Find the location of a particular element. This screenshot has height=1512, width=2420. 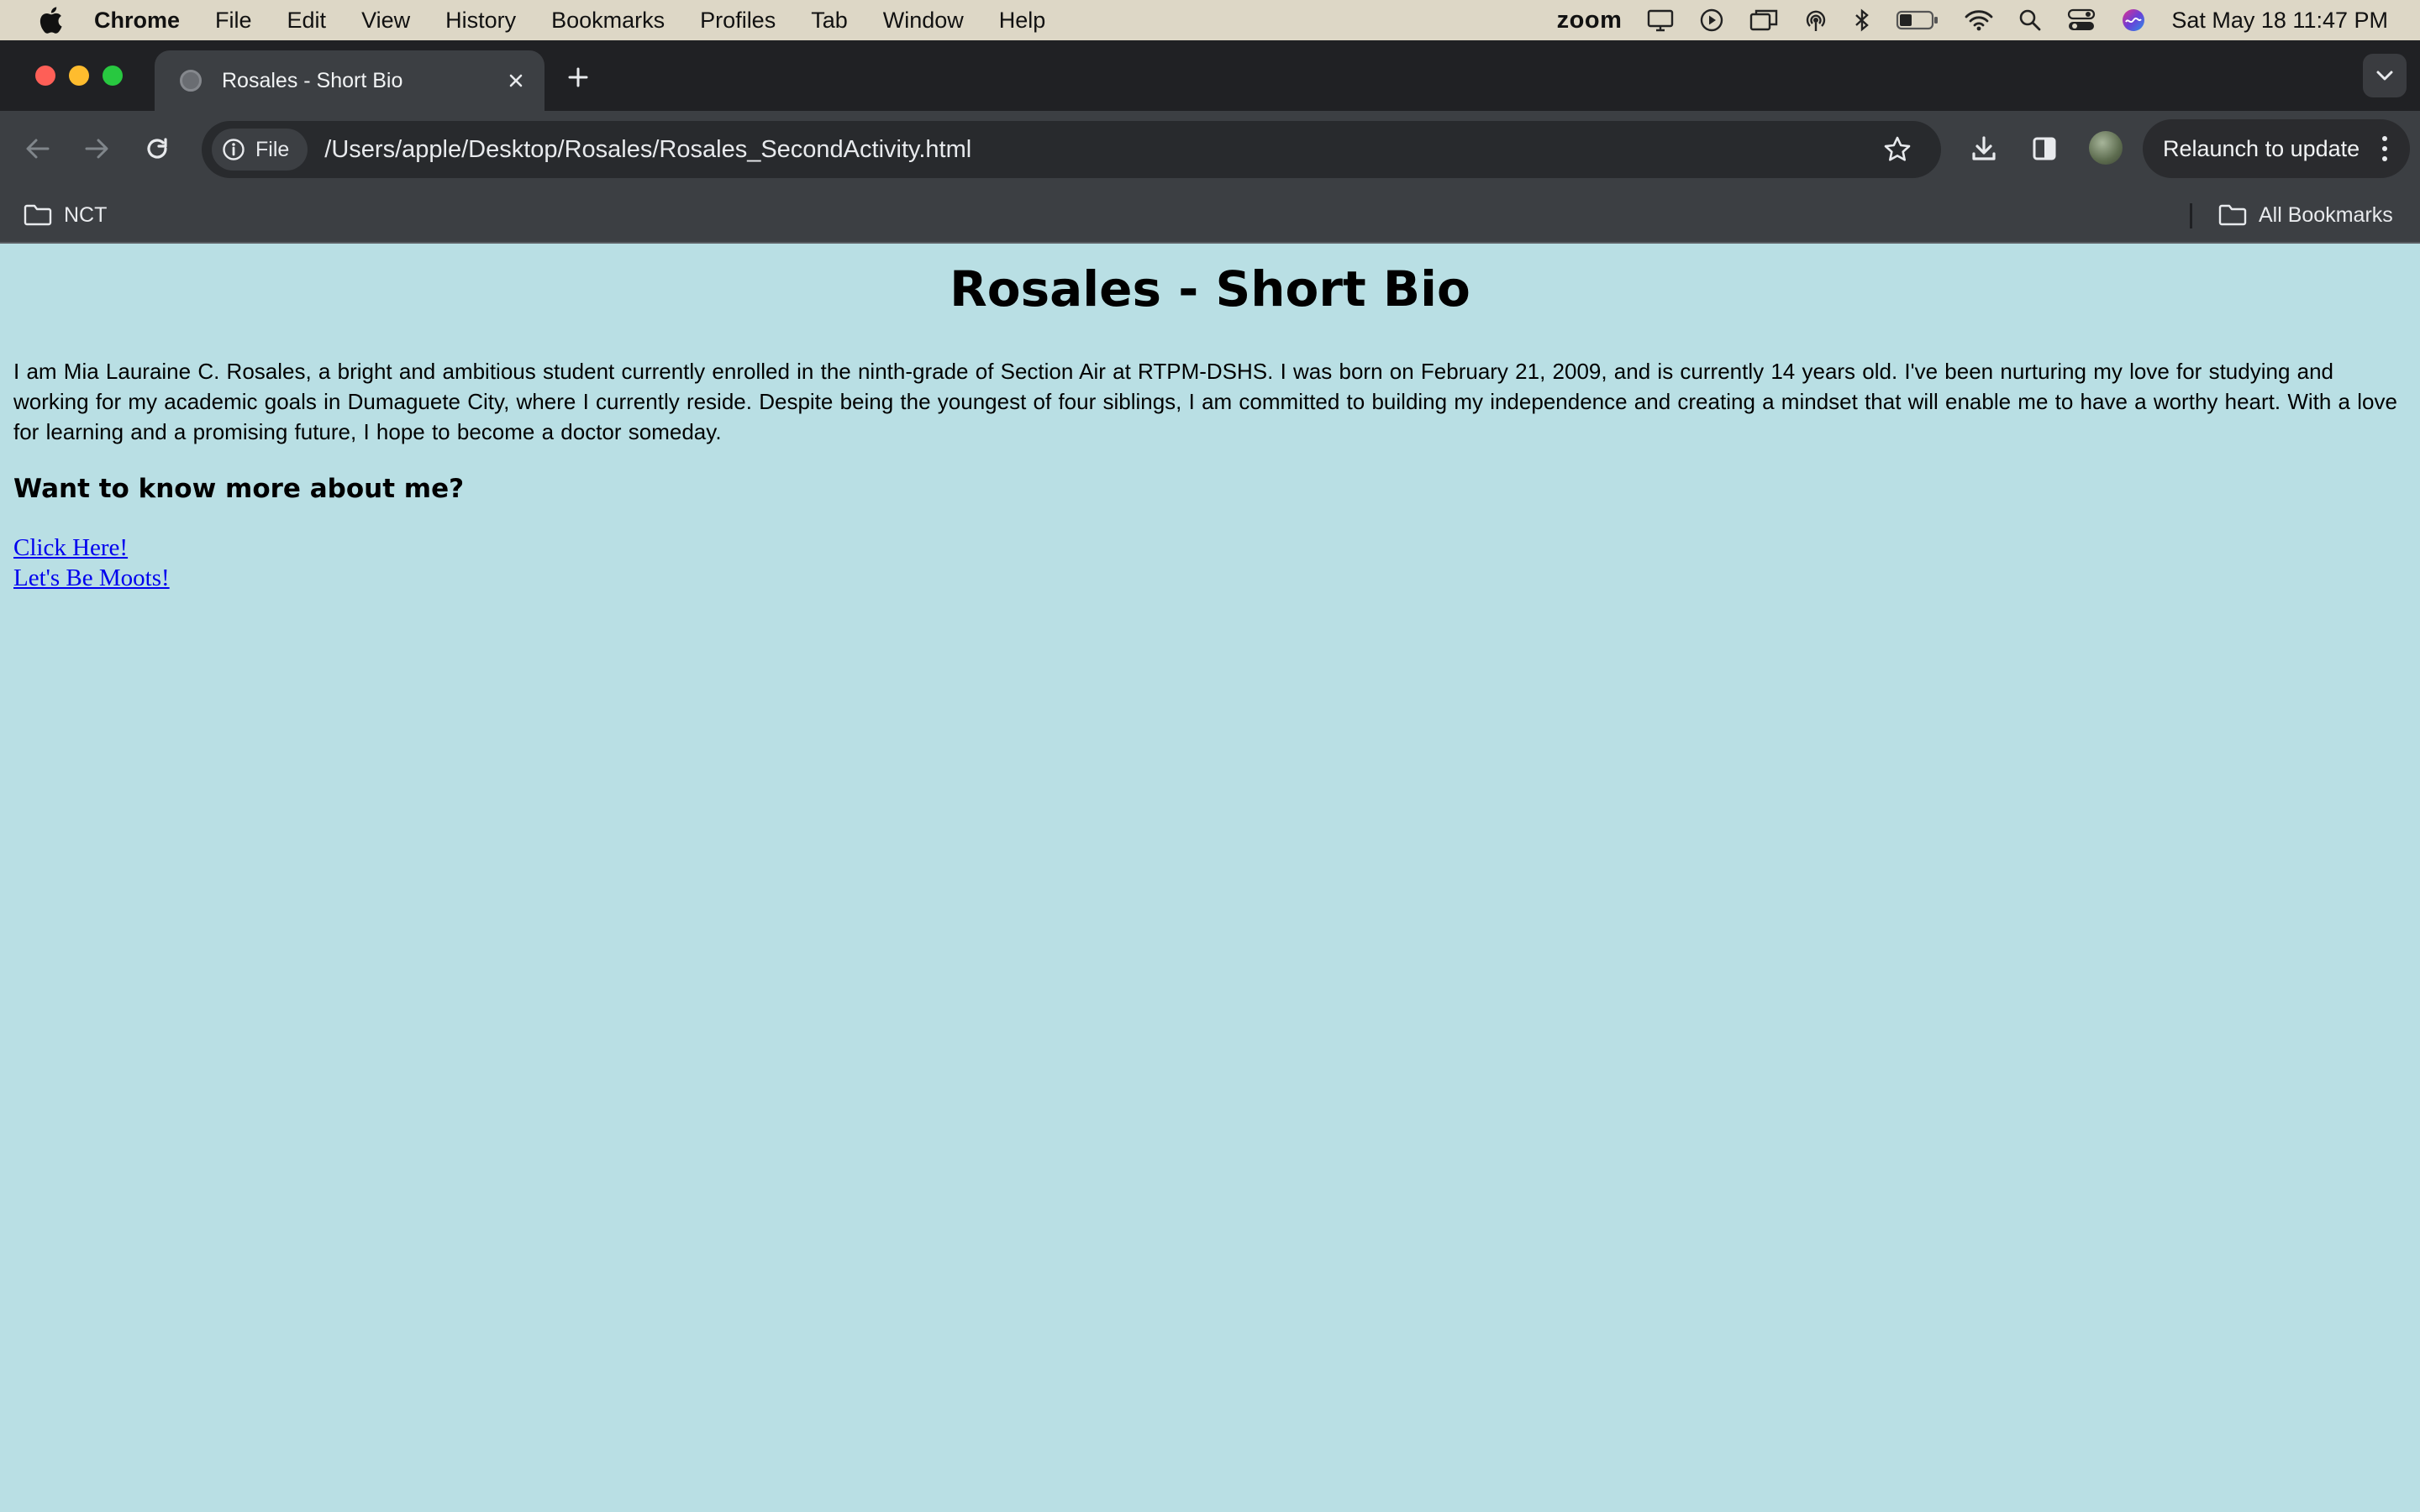

lets-be-moots-link: Let's Be Moots! is located at coordinates (92, 578).